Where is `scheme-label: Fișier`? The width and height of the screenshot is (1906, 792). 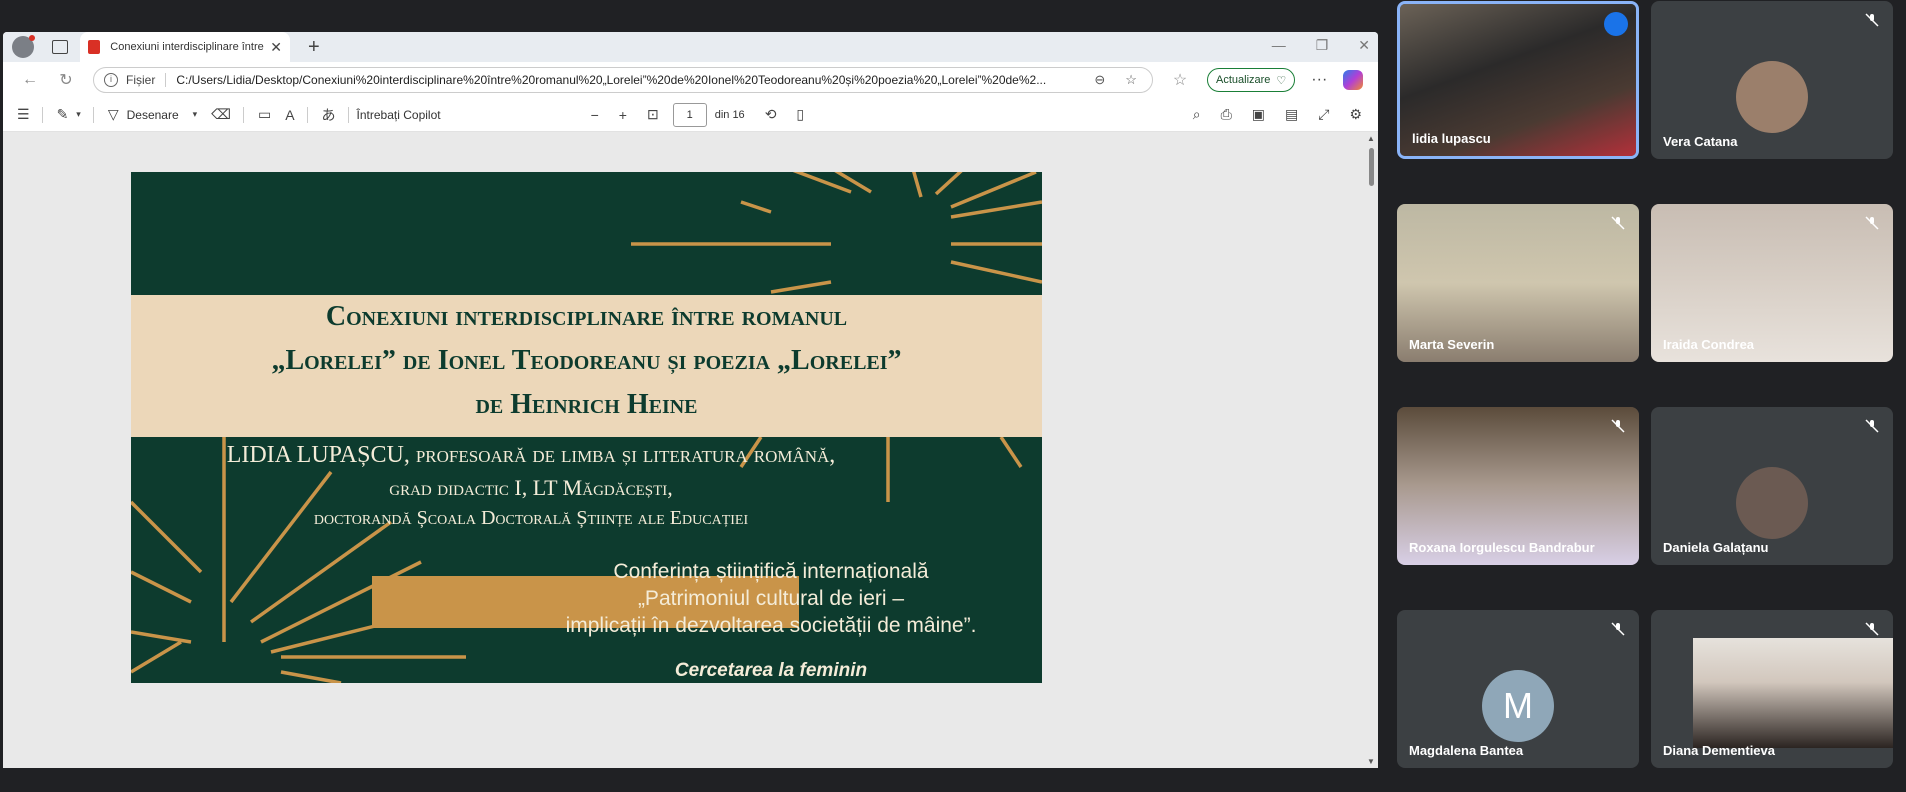
scheme-label: Fișier is located at coordinates (141, 80).